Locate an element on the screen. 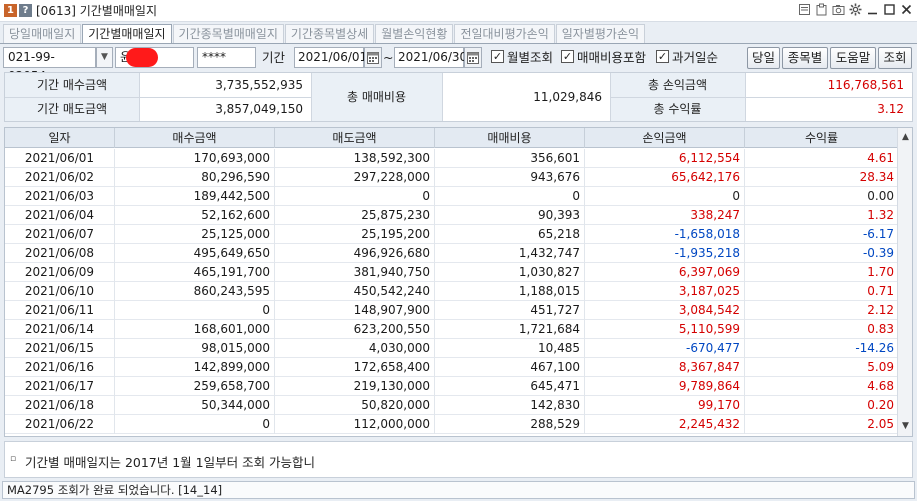  cell-sell: 172,658,400 is located at coordinates (355, 367).